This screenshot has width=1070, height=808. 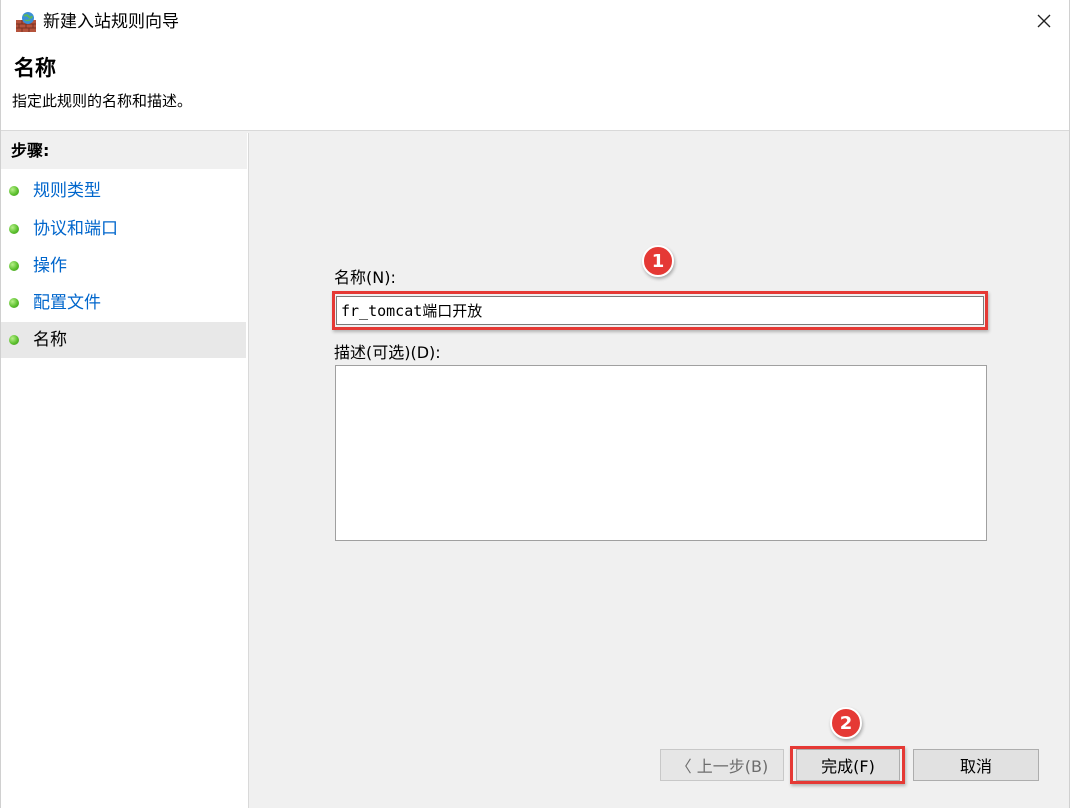 I want to click on wizard-header: 名称 指定此规则的名称和描述。, so click(x=535, y=87).